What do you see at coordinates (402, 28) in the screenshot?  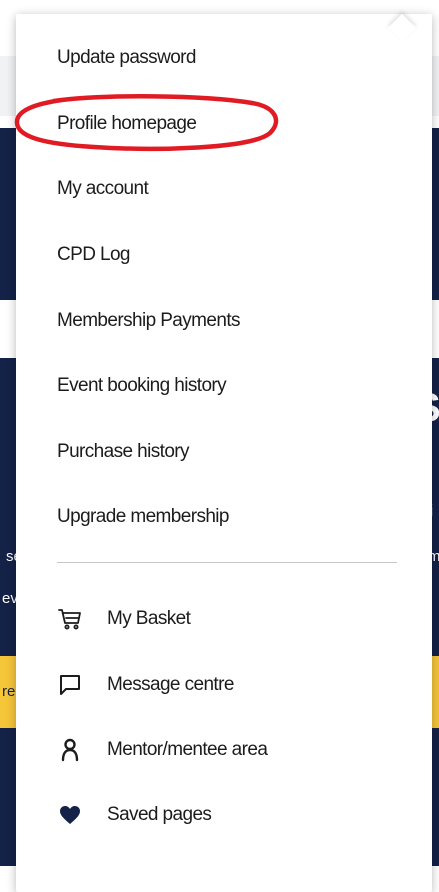 I see `dropdown-caret` at bounding box center [402, 28].